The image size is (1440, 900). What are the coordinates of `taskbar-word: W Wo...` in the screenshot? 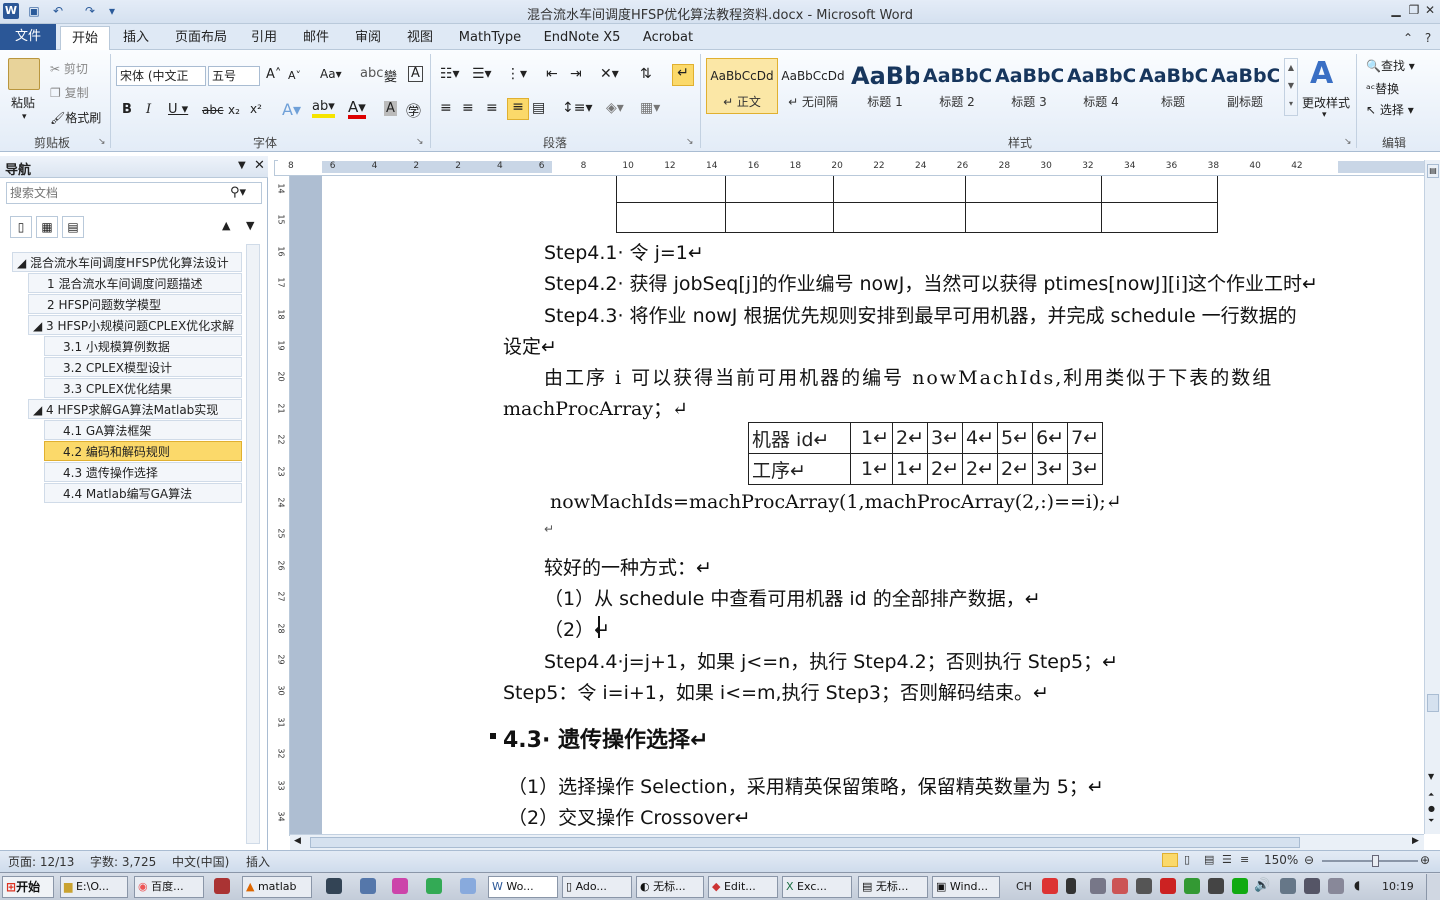 It's located at (523, 887).